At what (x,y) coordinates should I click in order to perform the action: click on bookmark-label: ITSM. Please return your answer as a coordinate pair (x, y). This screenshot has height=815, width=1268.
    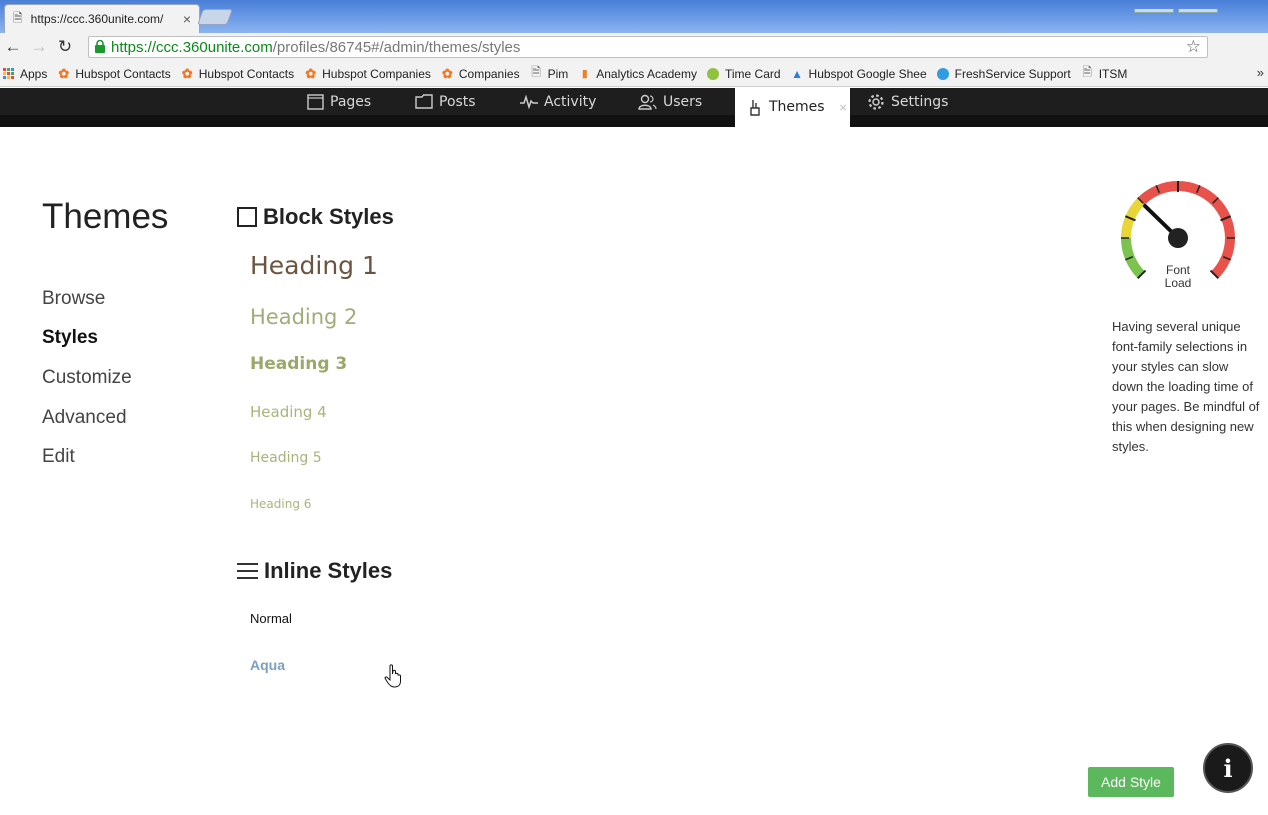
    Looking at the image, I should click on (1113, 73).